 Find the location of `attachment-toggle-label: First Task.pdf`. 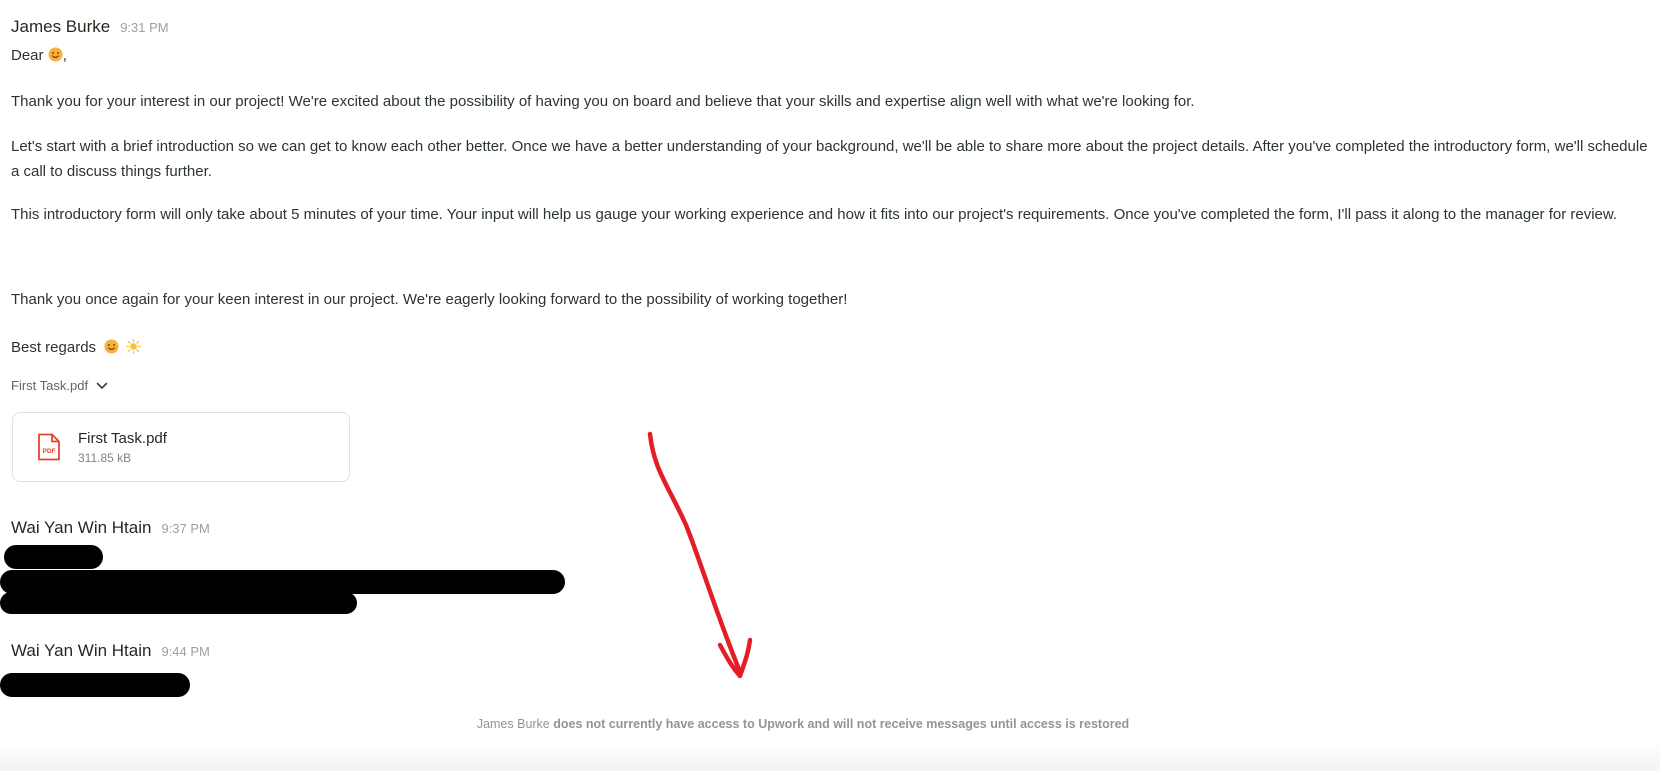

attachment-toggle-label: First Task.pdf is located at coordinates (50, 385).